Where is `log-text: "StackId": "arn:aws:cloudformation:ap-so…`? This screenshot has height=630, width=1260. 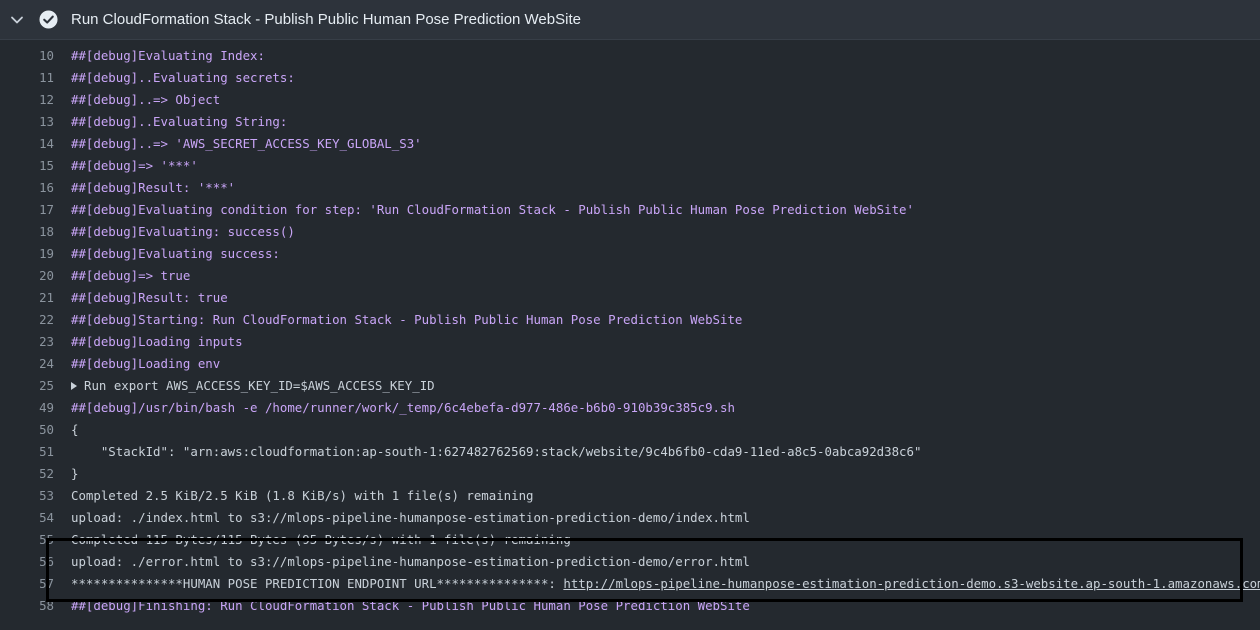 log-text: "StackId": "arn:aws:cloudformation:ap-so… is located at coordinates (496, 451).